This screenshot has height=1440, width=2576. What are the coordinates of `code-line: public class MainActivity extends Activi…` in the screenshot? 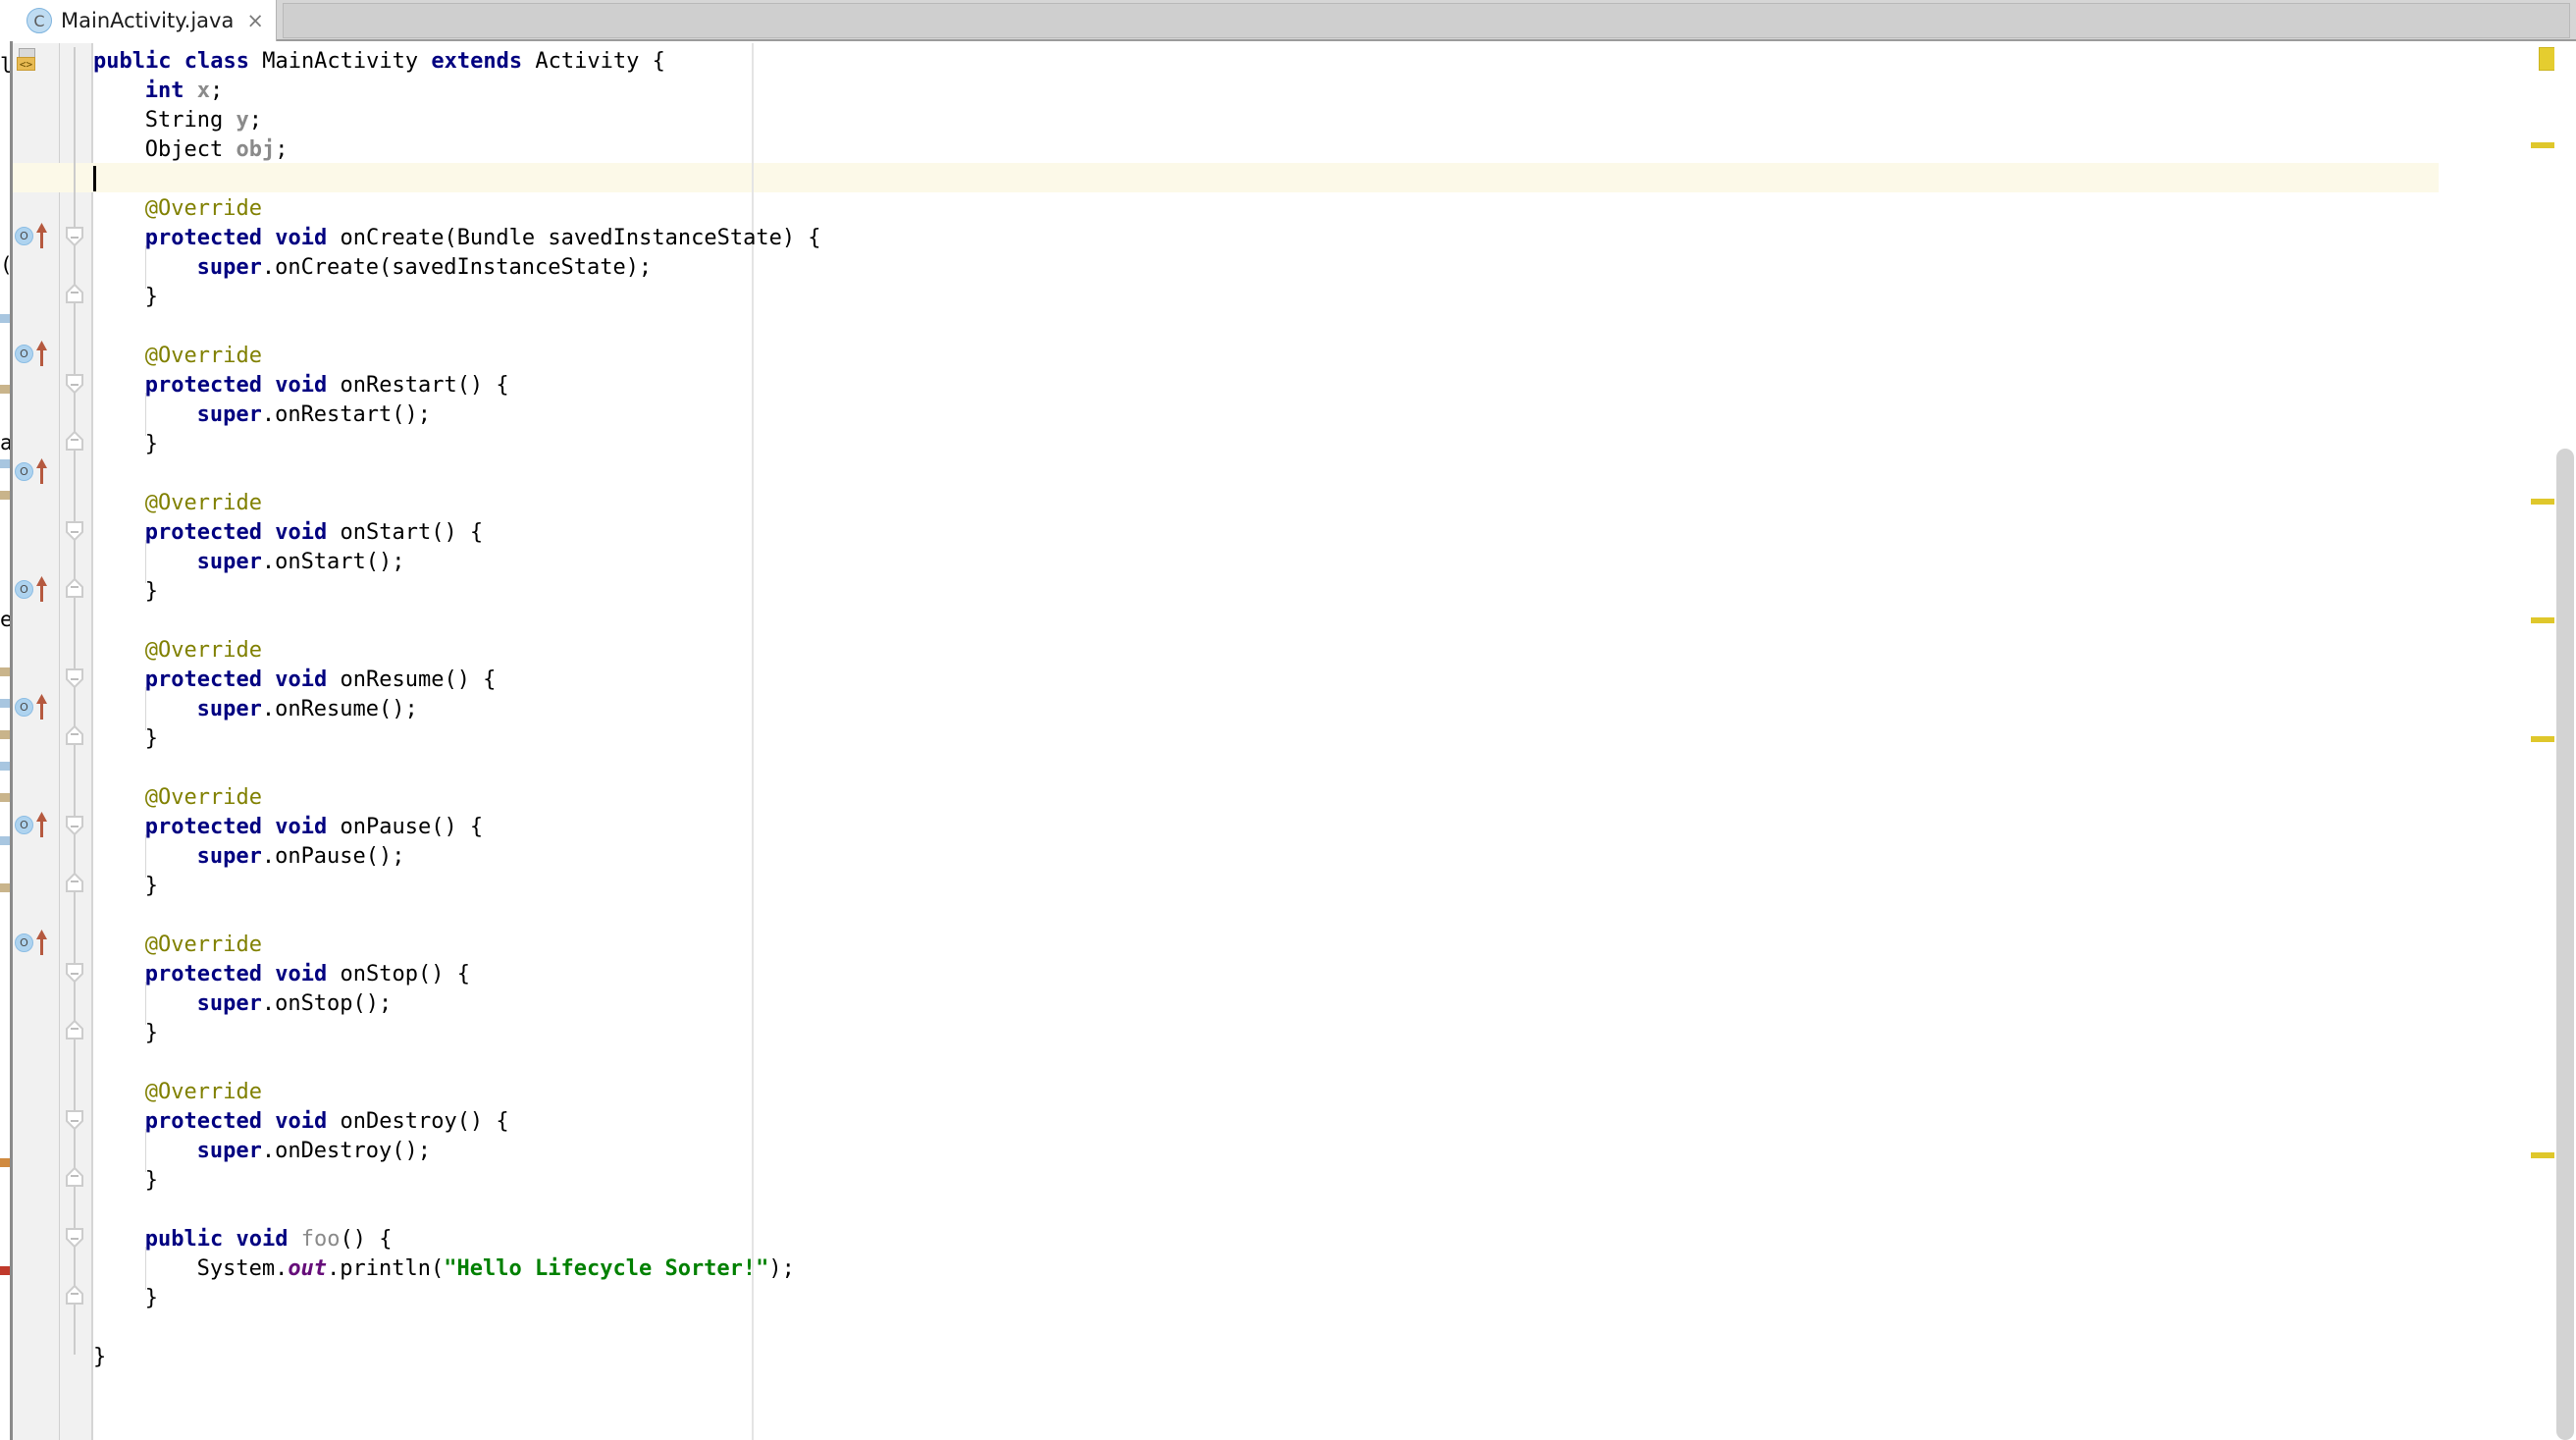 It's located at (379, 62).